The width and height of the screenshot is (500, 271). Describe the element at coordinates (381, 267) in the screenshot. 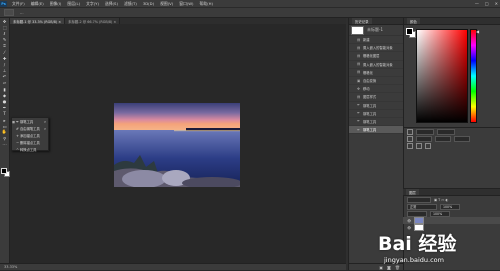

I see `new-document-from-state-icon: ▣` at that location.